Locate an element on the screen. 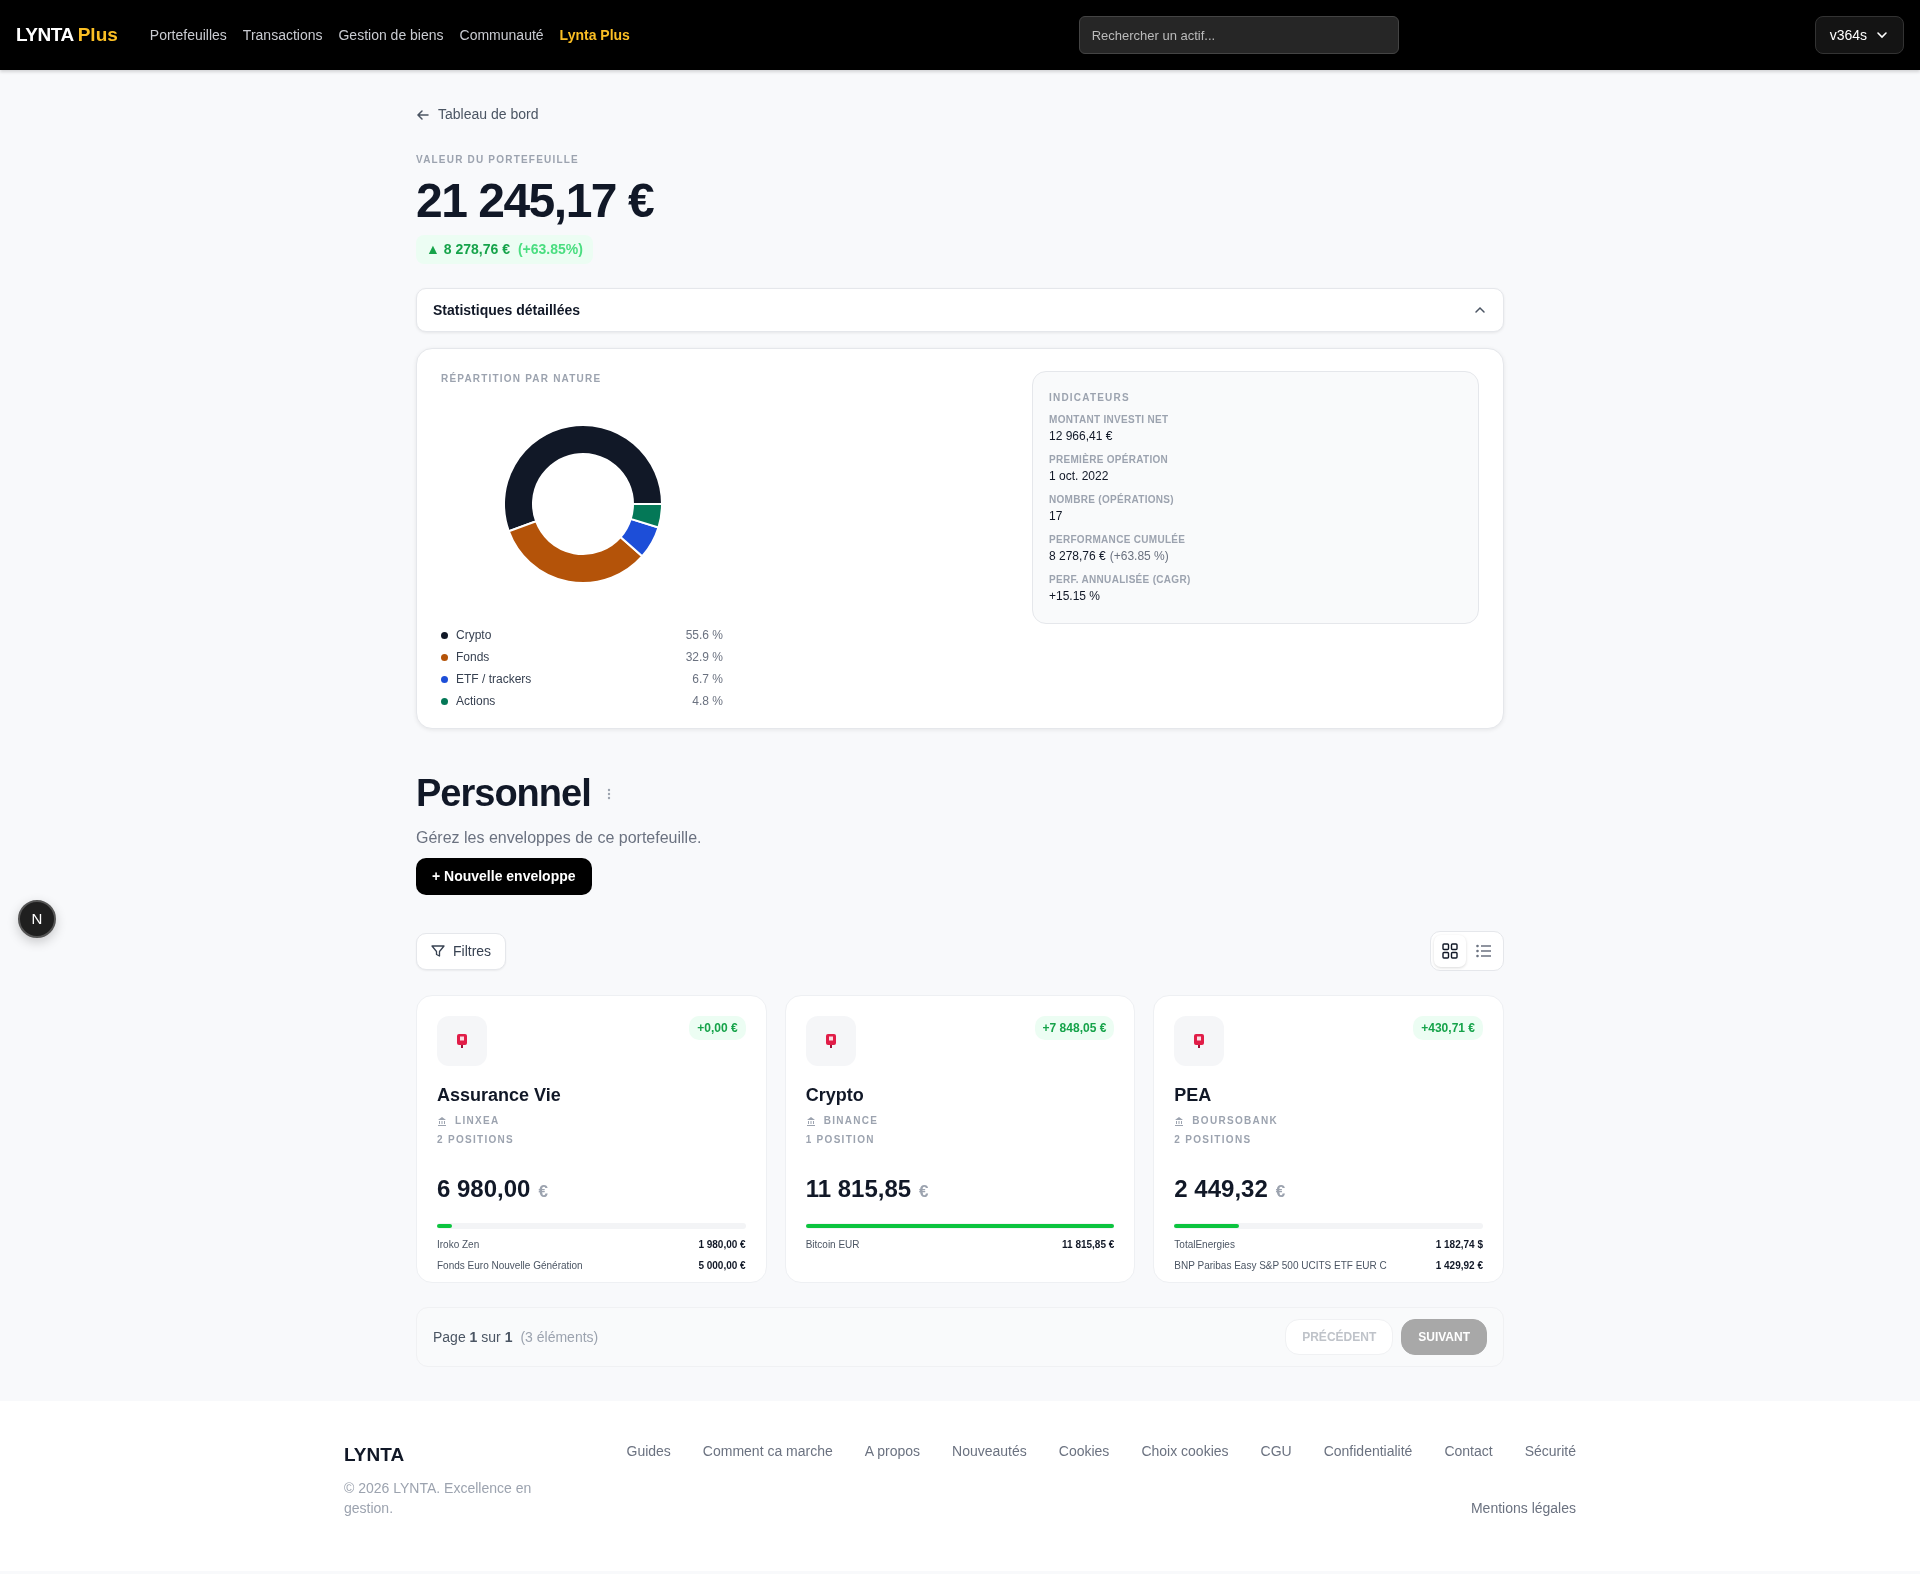 This screenshot has height=1574, width=1920. footer-link: Confidentialité is located at coordinates (1368, 1452).